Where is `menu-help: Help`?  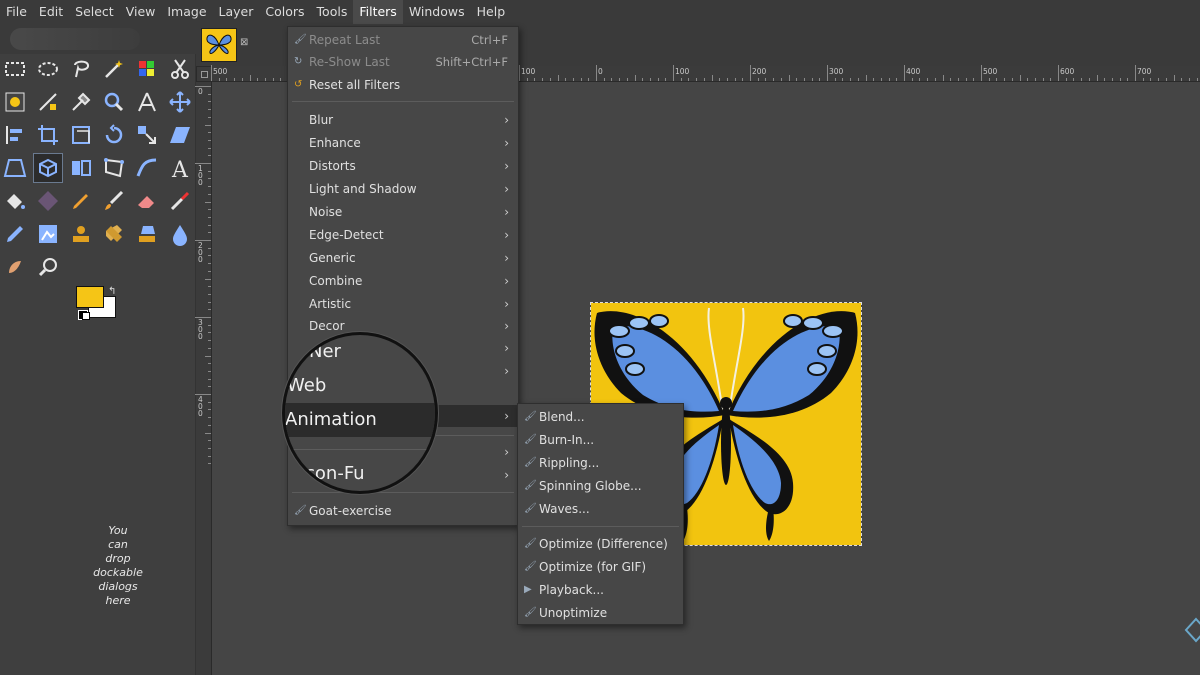 menu-help: Help is located at coordinates (491, 12).